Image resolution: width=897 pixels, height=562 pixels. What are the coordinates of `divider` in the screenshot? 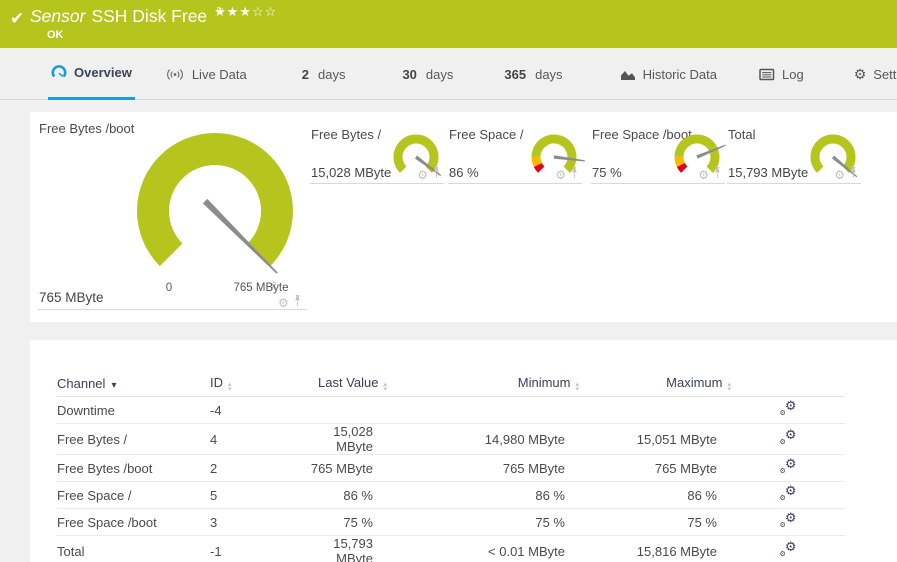 It's located at (172, 309).